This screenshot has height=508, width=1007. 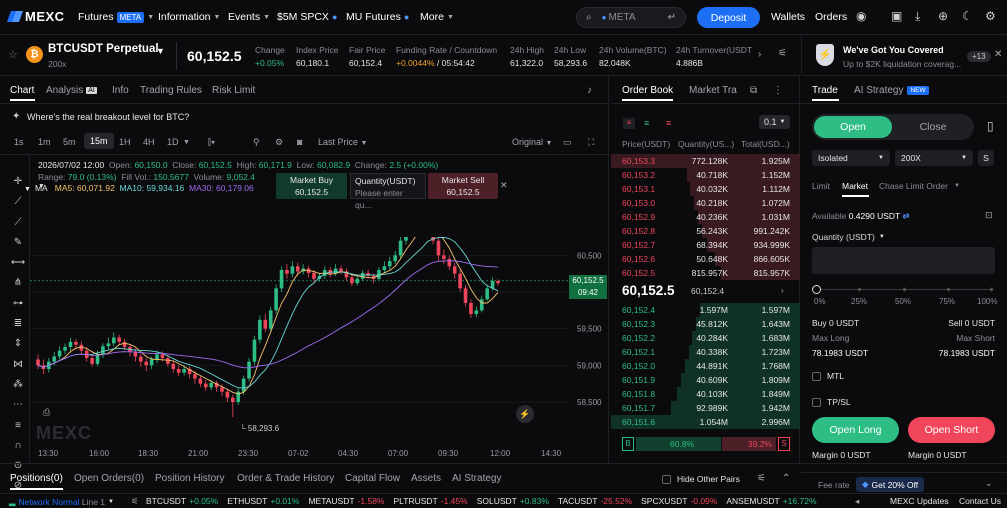 What do you see at coordinates (36, 16) in the screenshot?
I see `mexc-logo: MEXC` at bounding box center [36, 16].